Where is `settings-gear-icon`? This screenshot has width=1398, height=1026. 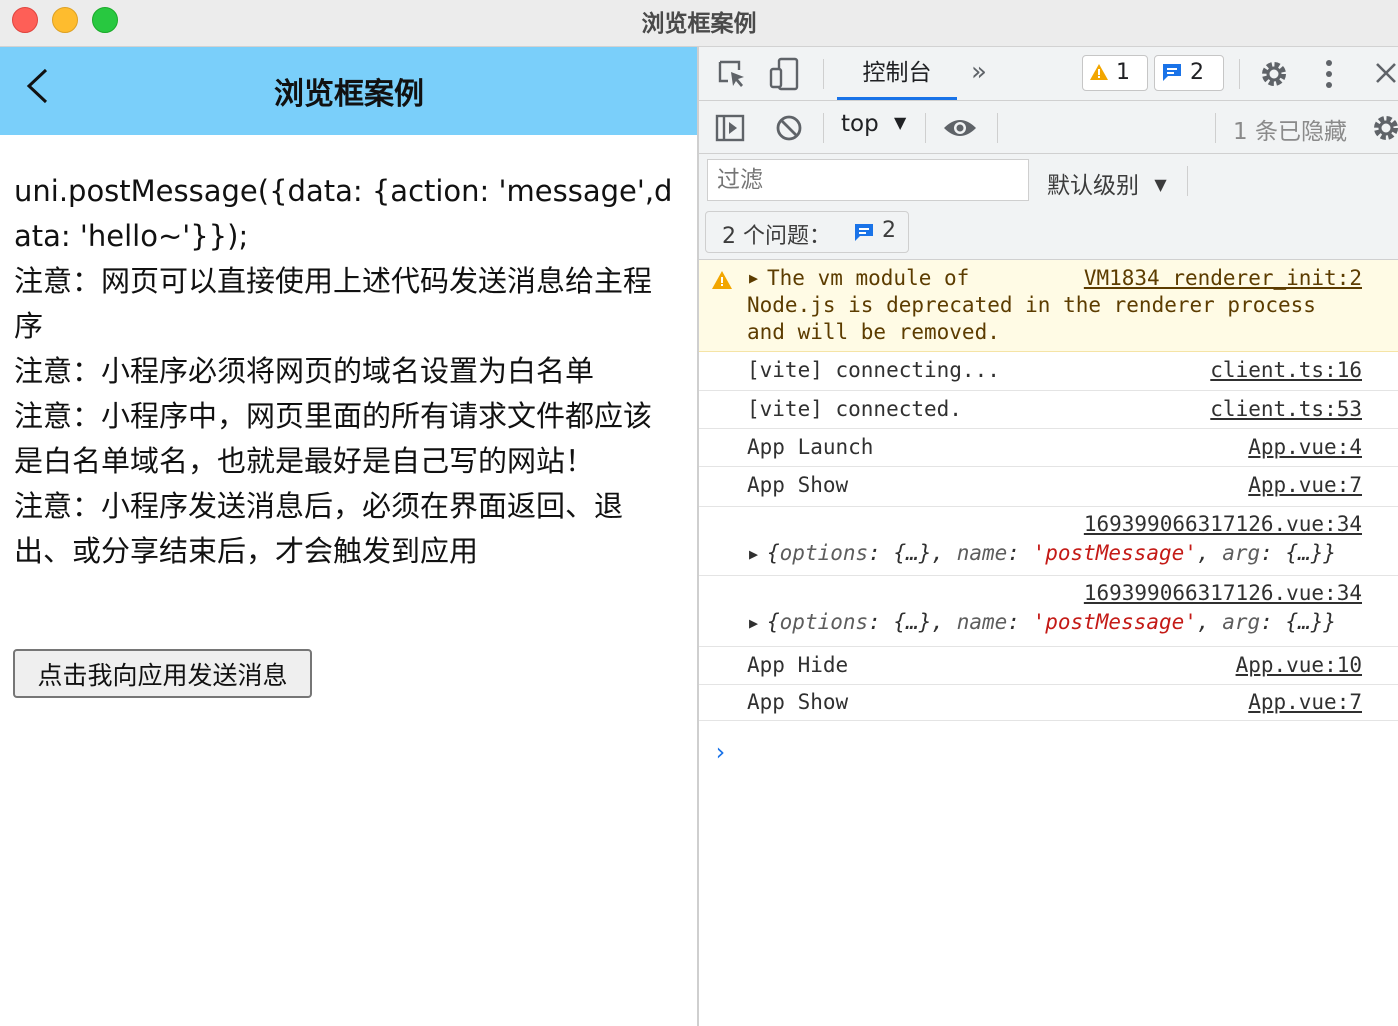
settings-gear-icon is located at coordinates (1274, 74).